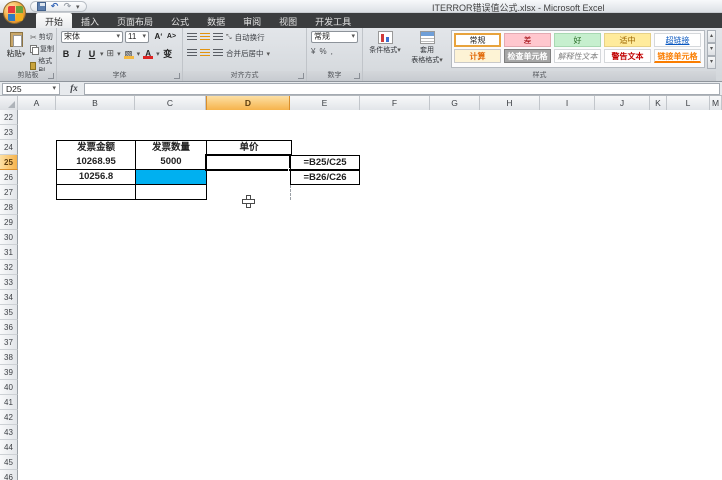 The height and width of the screenshot is (480, 722). I want to click on copy-button: 复制, so click(43, 49).